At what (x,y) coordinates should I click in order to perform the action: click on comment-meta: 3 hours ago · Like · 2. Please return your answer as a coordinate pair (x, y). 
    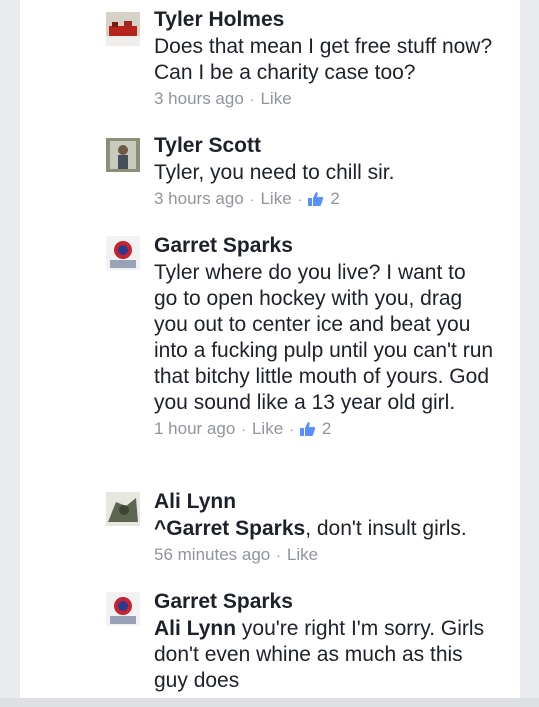
    Looking at the image, I should click on (324, 199).